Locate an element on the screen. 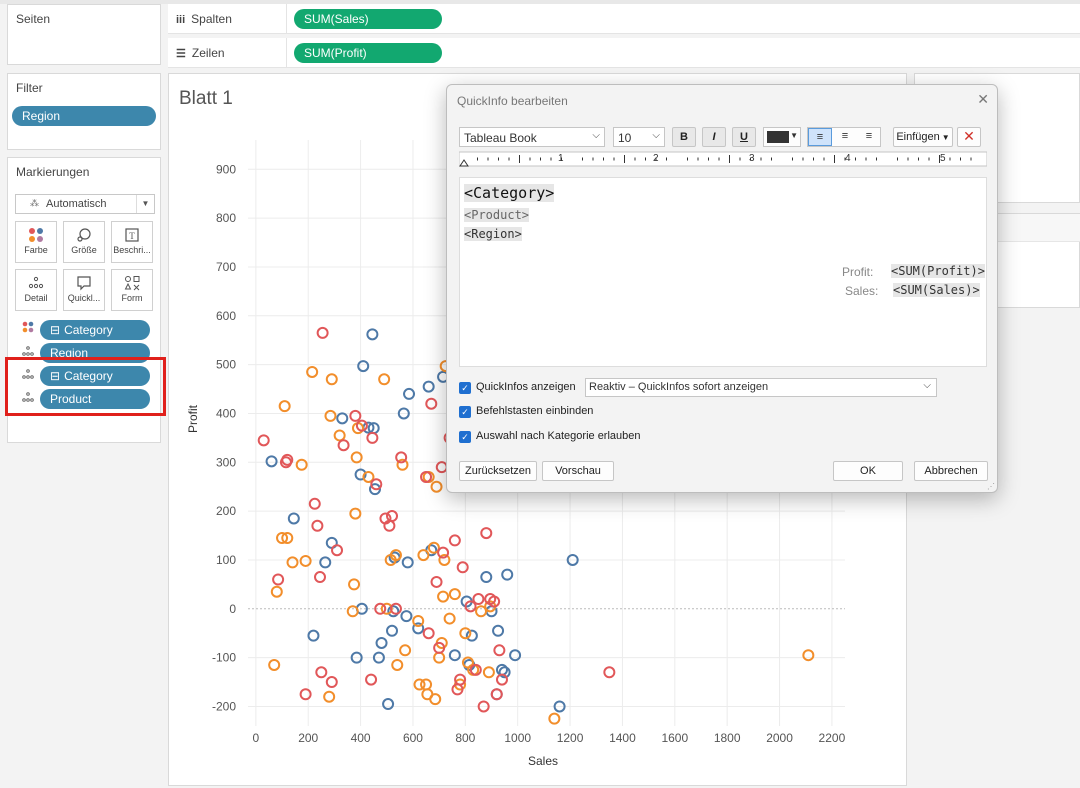 This screenshot has width=1080, height=788. detail-button: Detail is located at coordinates (36, 290).